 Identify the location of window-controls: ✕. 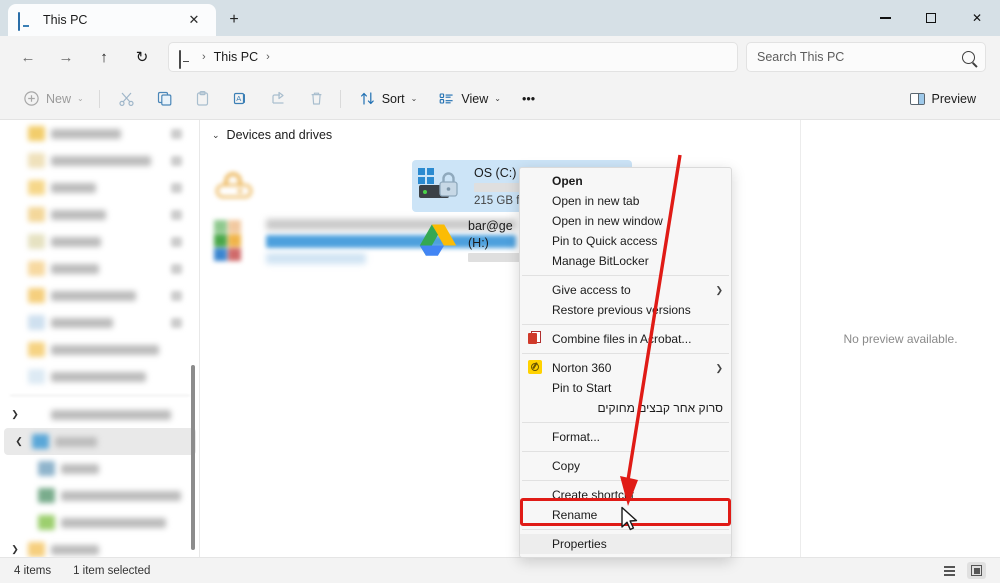
(931, 18).